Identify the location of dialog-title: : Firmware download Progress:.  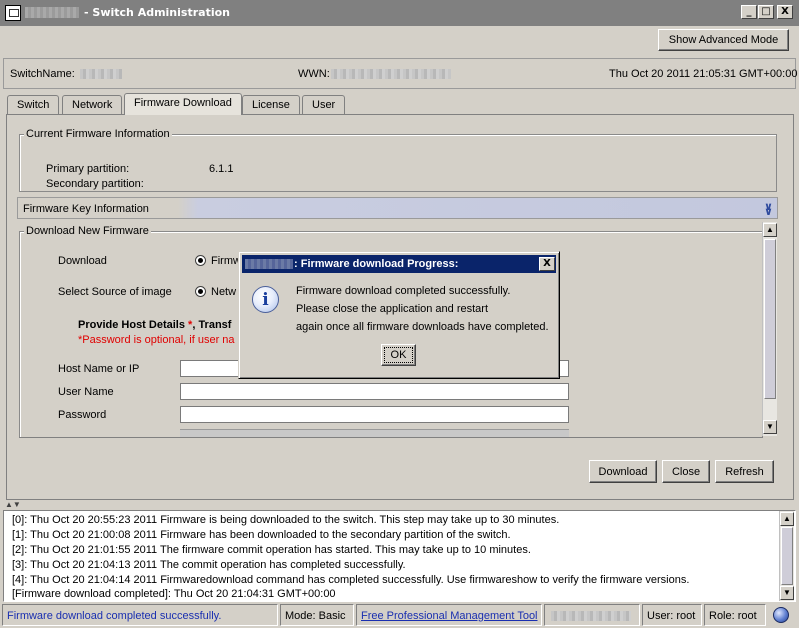
(376, 264).